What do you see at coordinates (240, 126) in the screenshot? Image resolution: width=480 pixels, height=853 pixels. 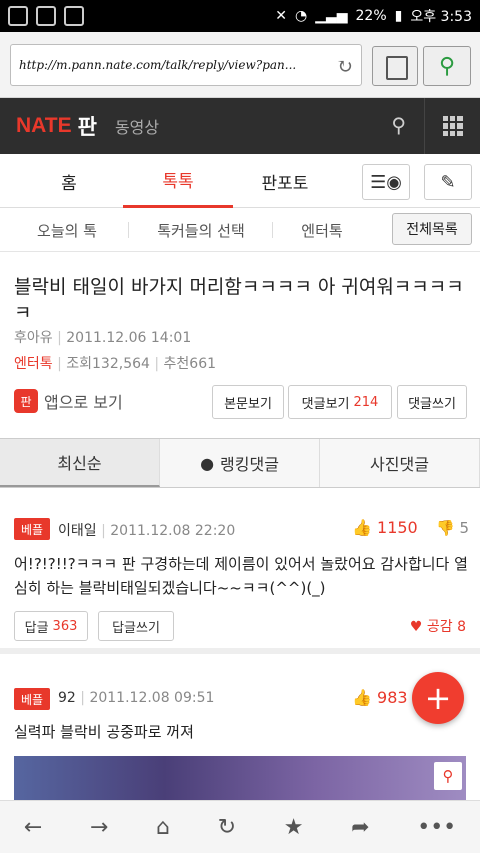 I see `nate-header: NATE 판 동영상 ⚲` at bounding box center [240, 126].